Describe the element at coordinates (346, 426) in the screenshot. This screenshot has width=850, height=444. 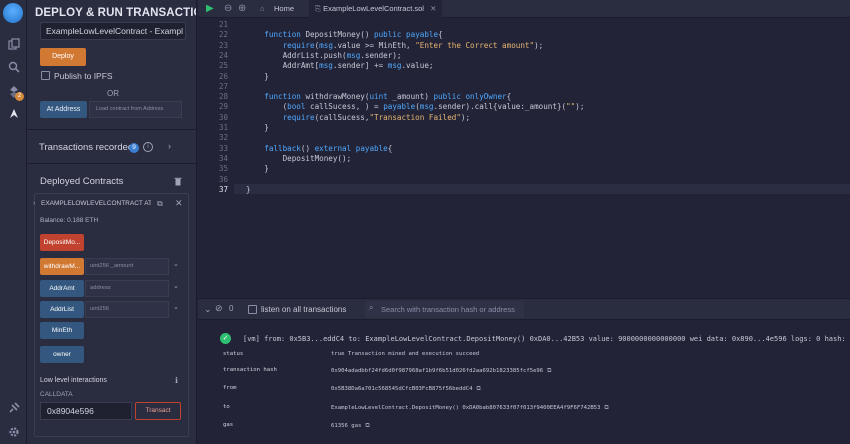
I see `tx-gas-value: 61356 gas` at that location.